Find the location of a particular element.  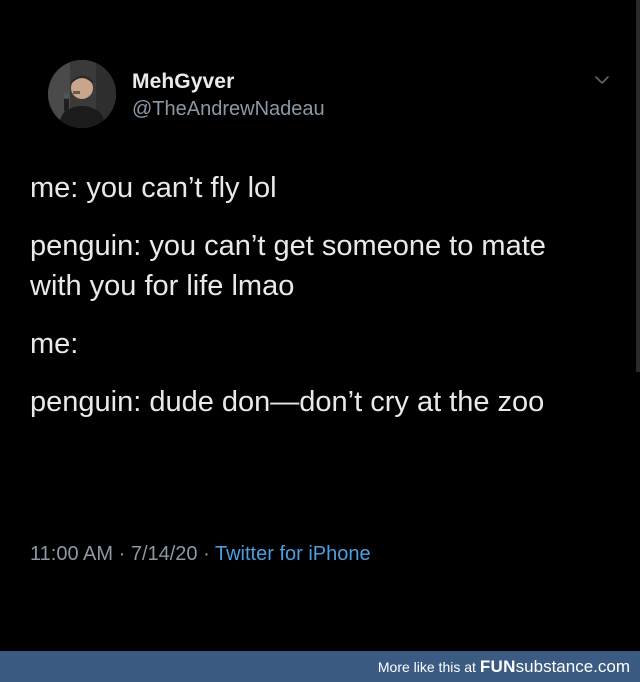

user-handle: @TheAndrewNadeau is located at coordinates (228, 109).